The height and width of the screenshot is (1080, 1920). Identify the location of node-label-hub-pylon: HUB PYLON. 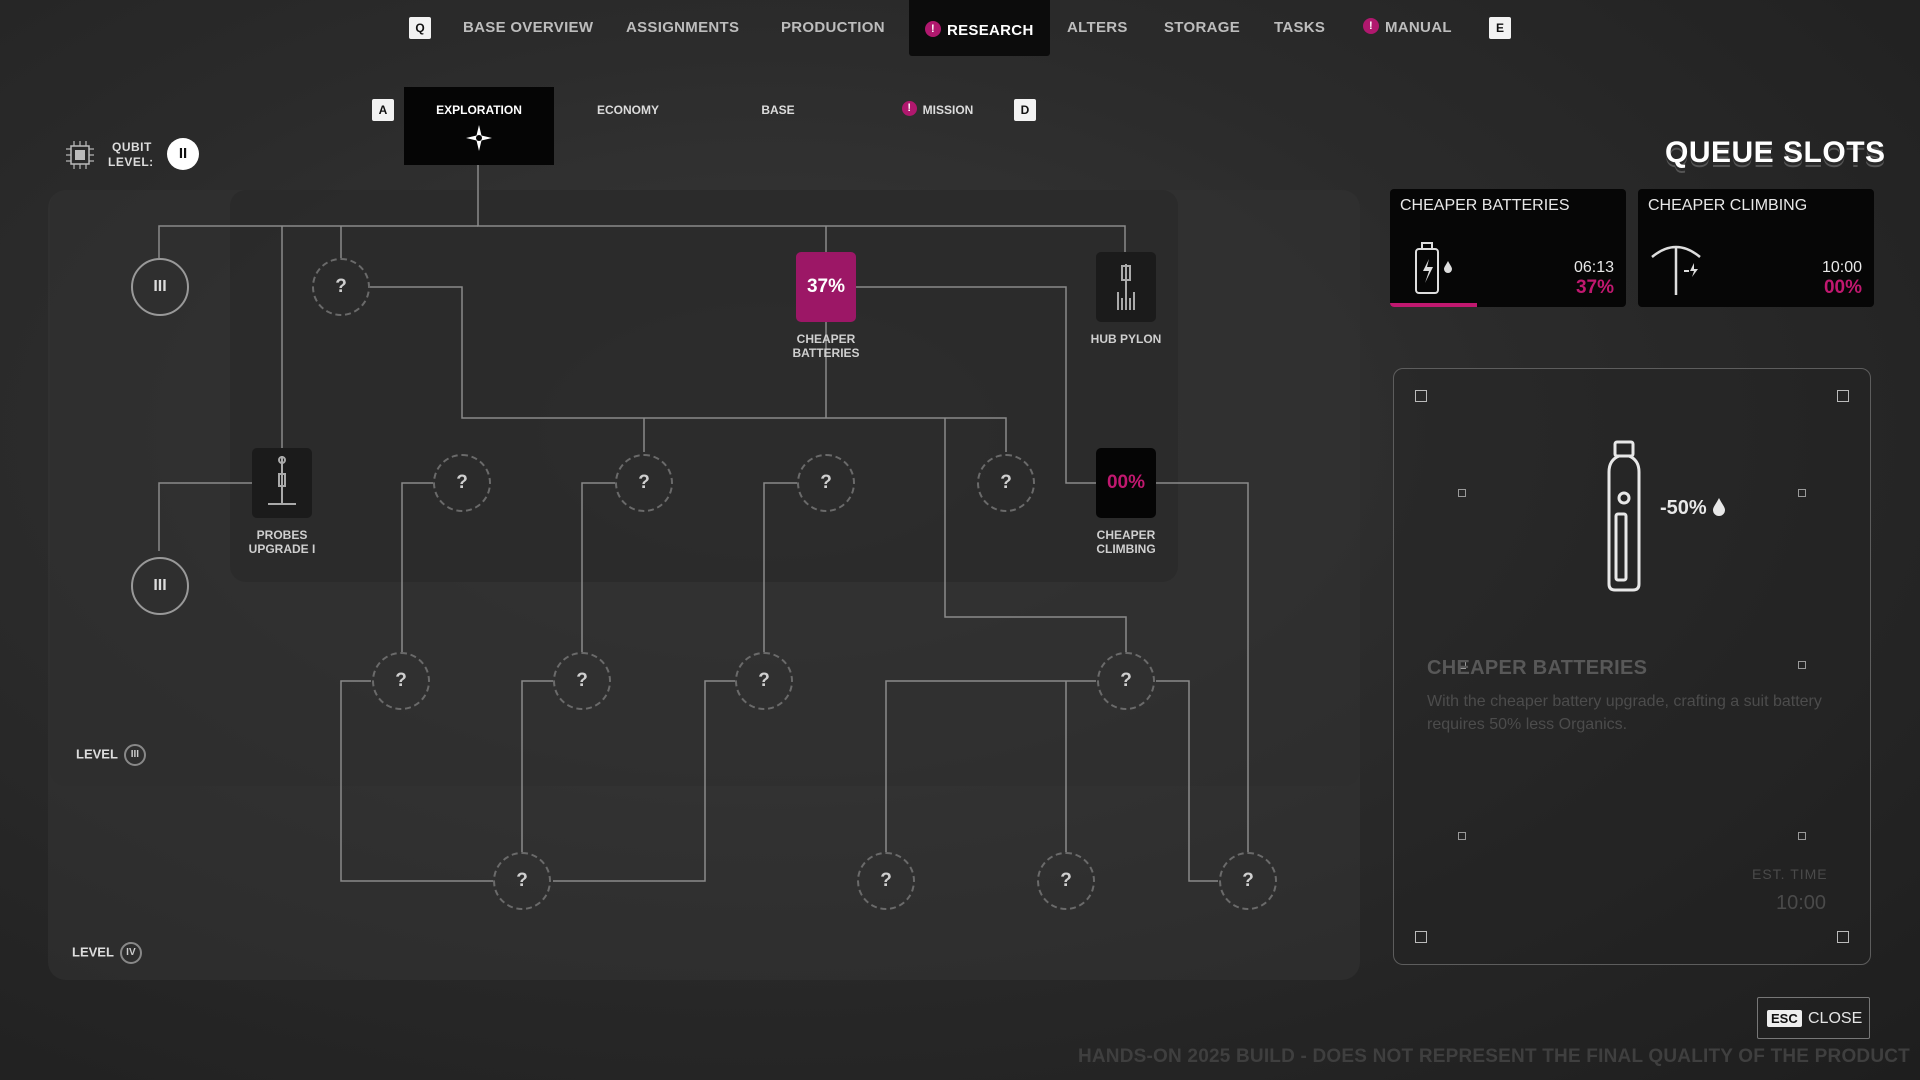
(1126, 339).